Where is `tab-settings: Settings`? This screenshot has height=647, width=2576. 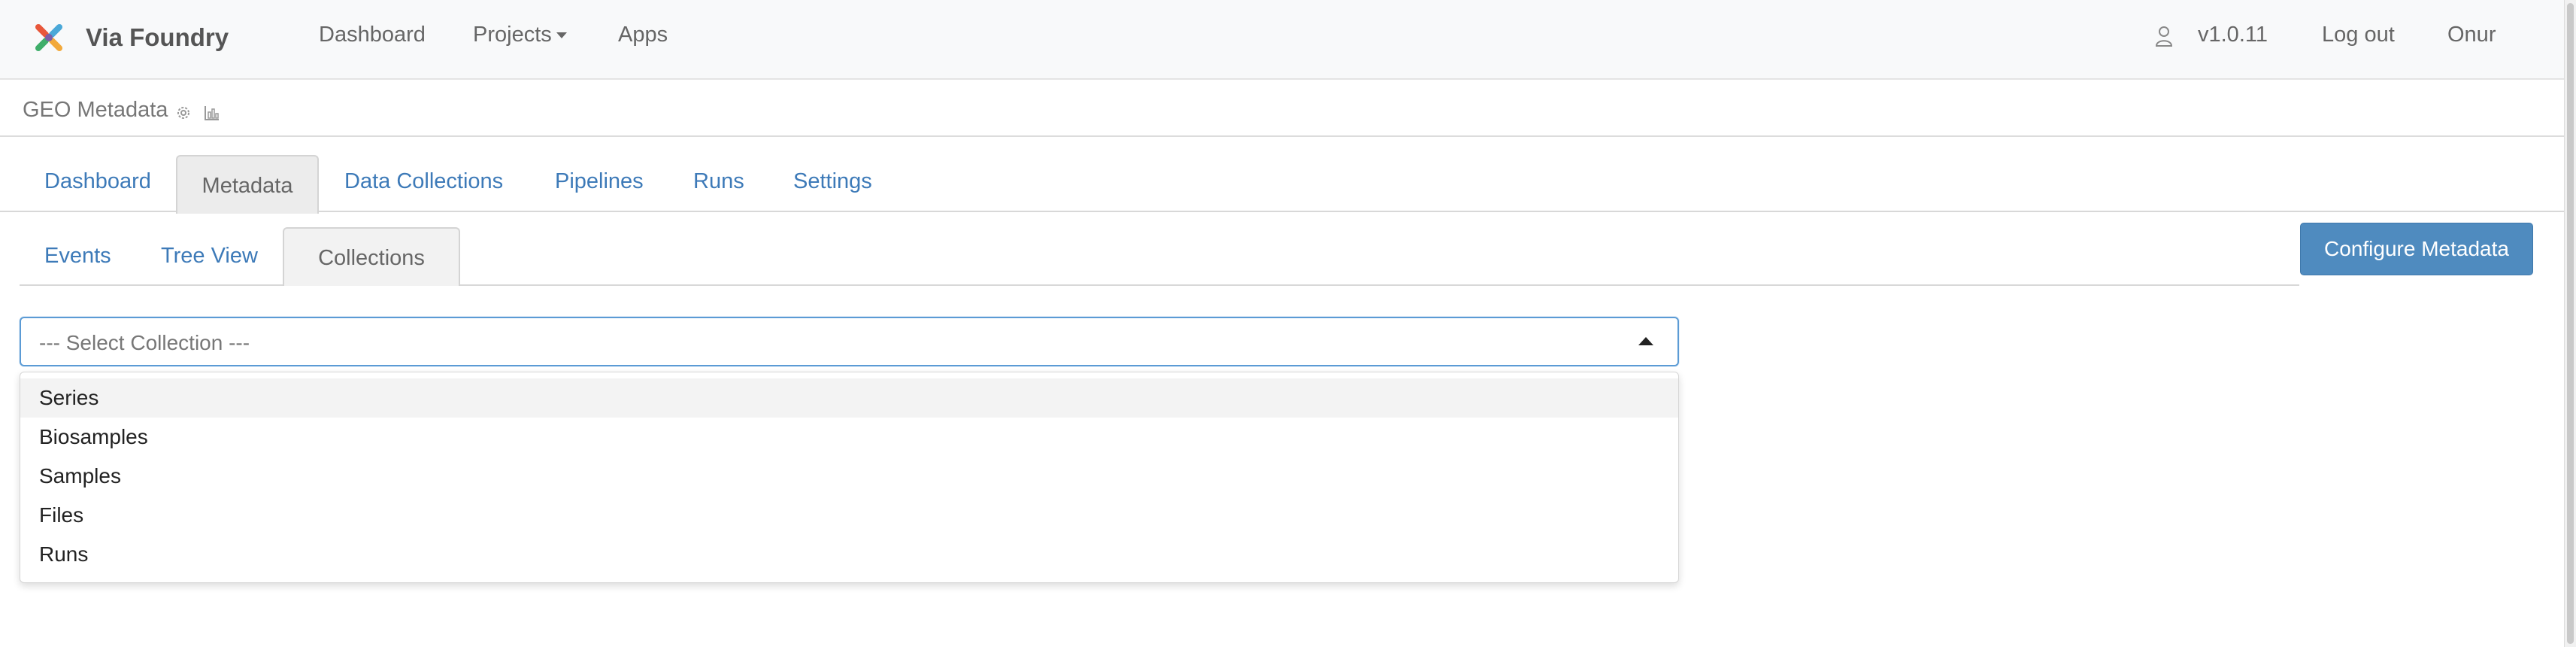 tab-settings: Settings is located at coordinates (832, 182).